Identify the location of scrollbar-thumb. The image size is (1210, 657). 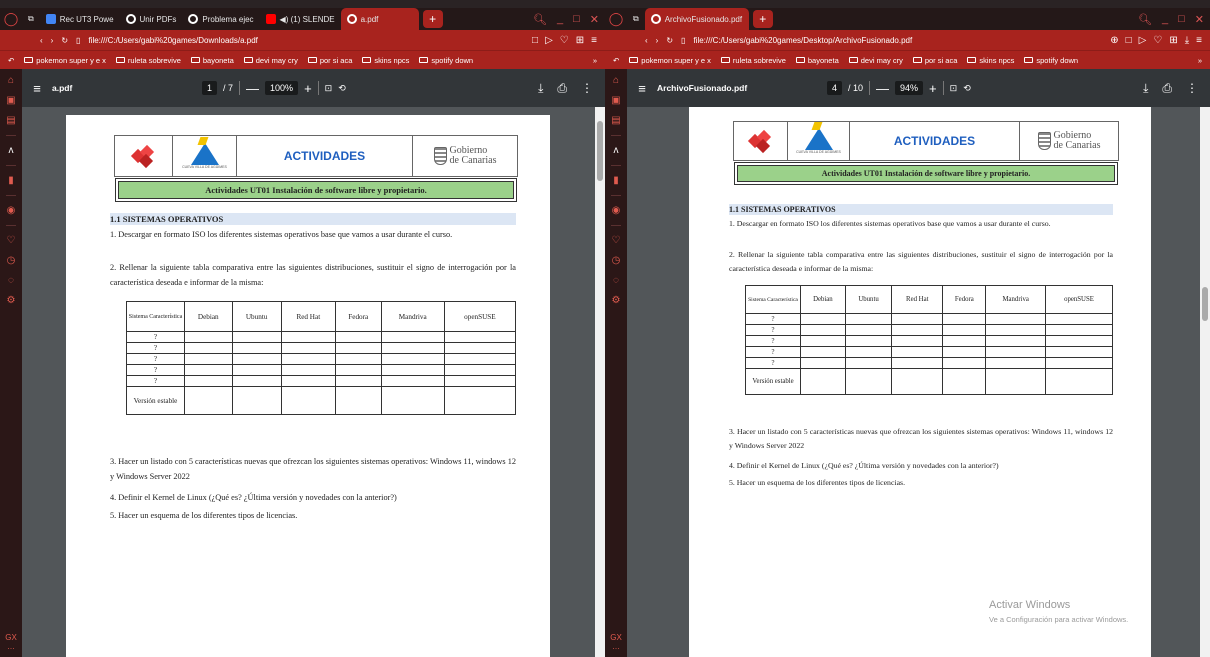
(1205, 304).